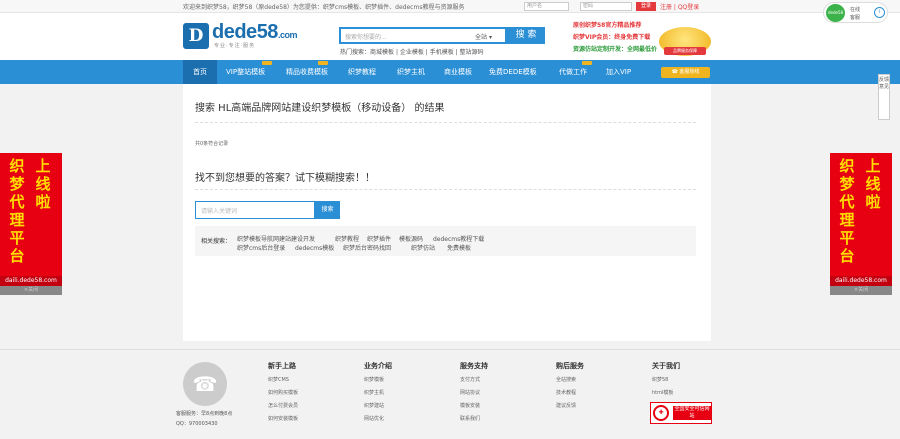 The width and height of the screenshot is (900, 439). I want to click on footer-link: 织梦主机, so click(374, 392).